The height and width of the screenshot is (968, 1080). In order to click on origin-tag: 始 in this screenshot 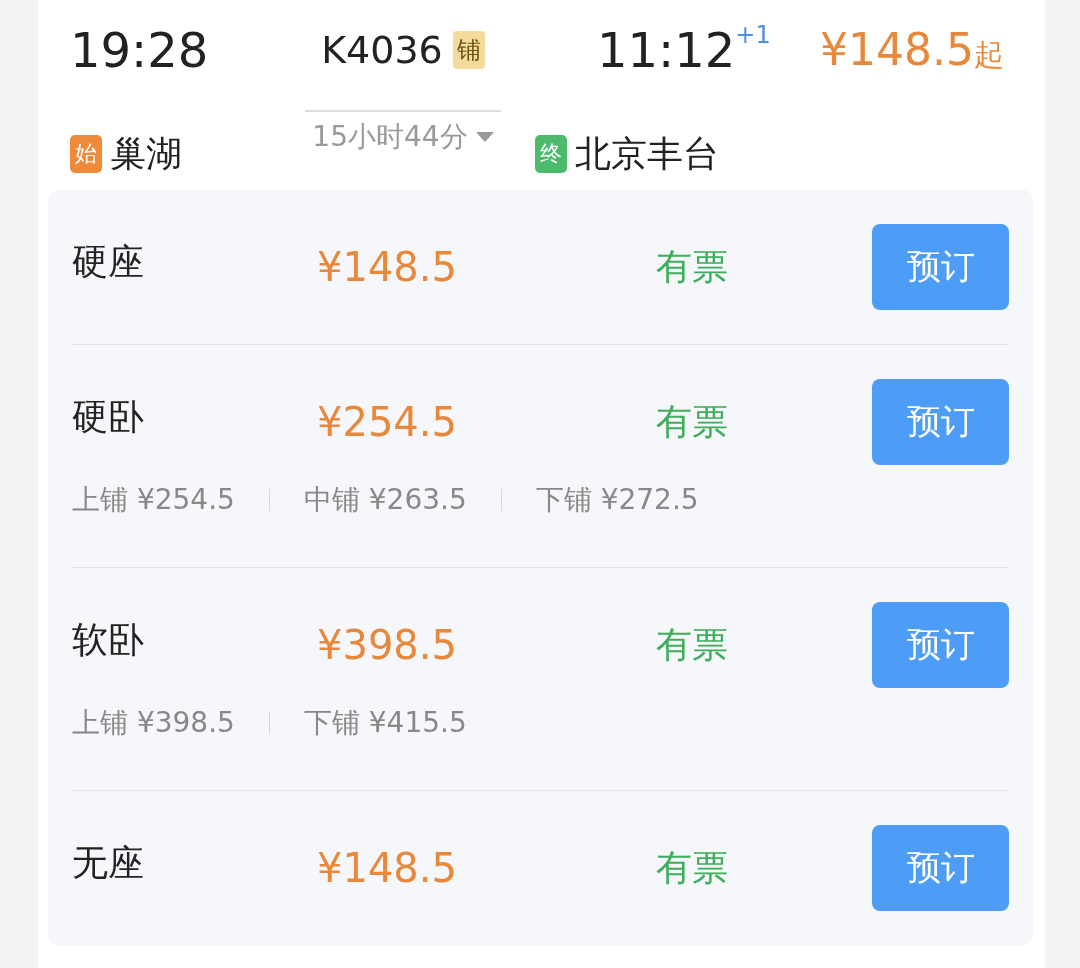, I will do `click(86, 154)`.